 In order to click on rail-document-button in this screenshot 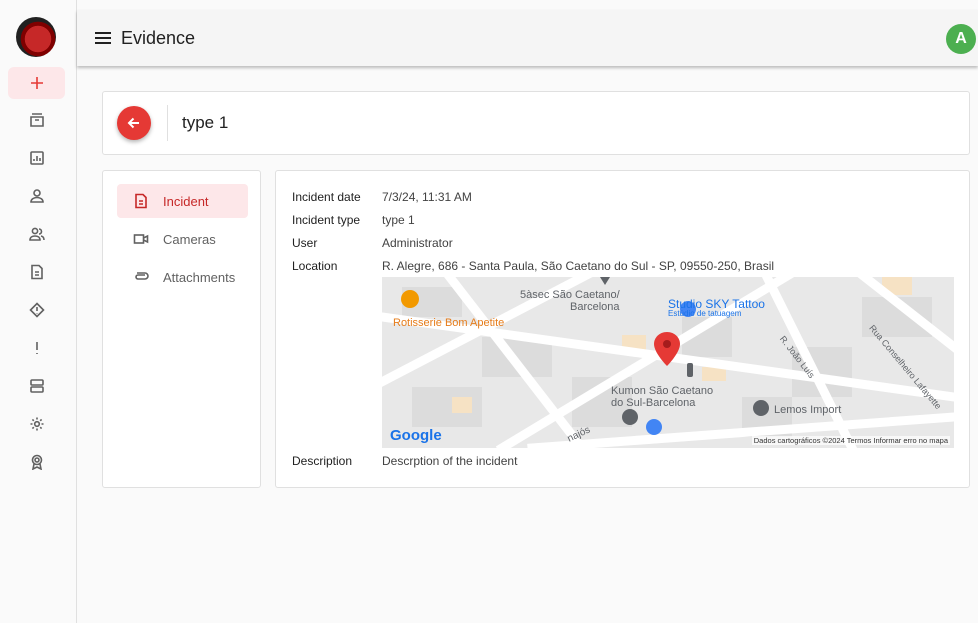, I will do `click(36, 272)`.